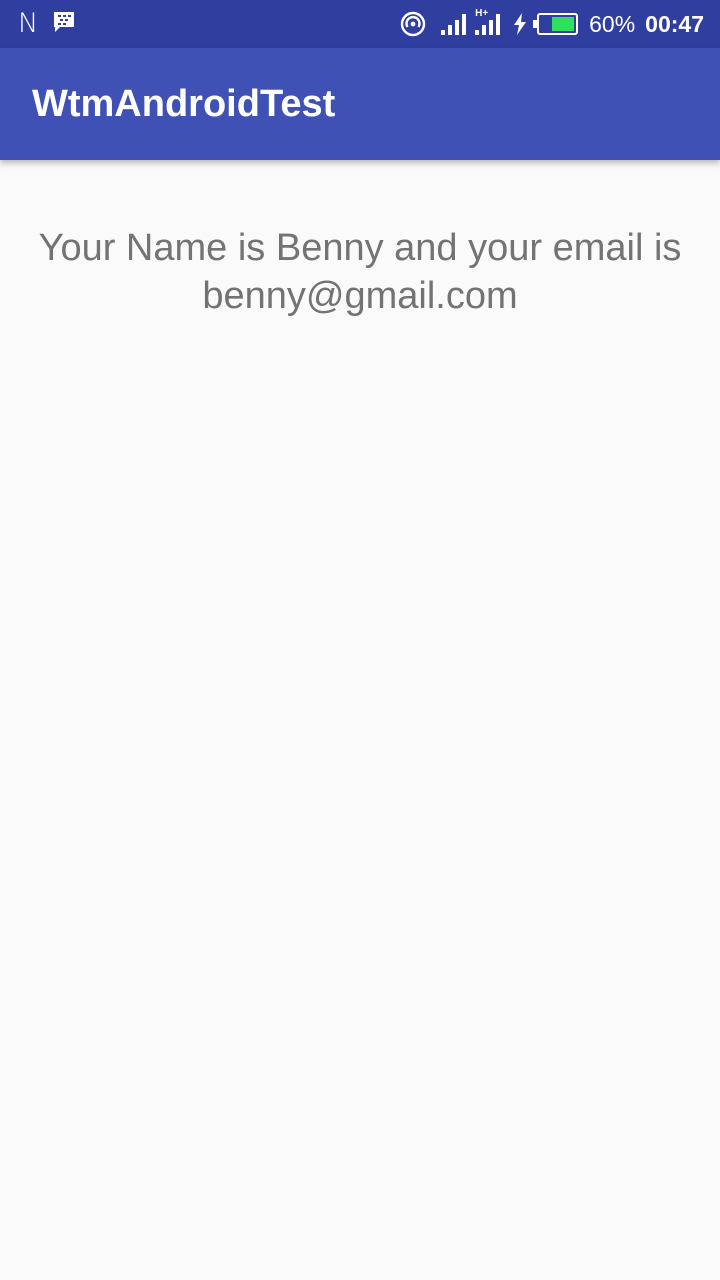  I want to click on signal-hplus-icon: H+, so click(488, 22).